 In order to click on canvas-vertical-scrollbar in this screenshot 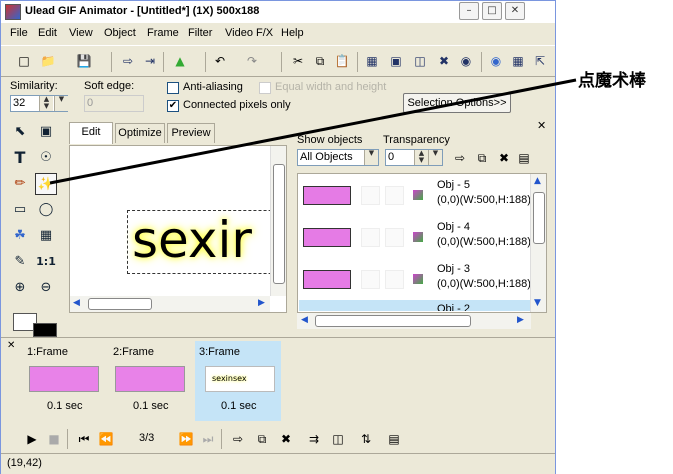, I will do `click(278, 221)`.